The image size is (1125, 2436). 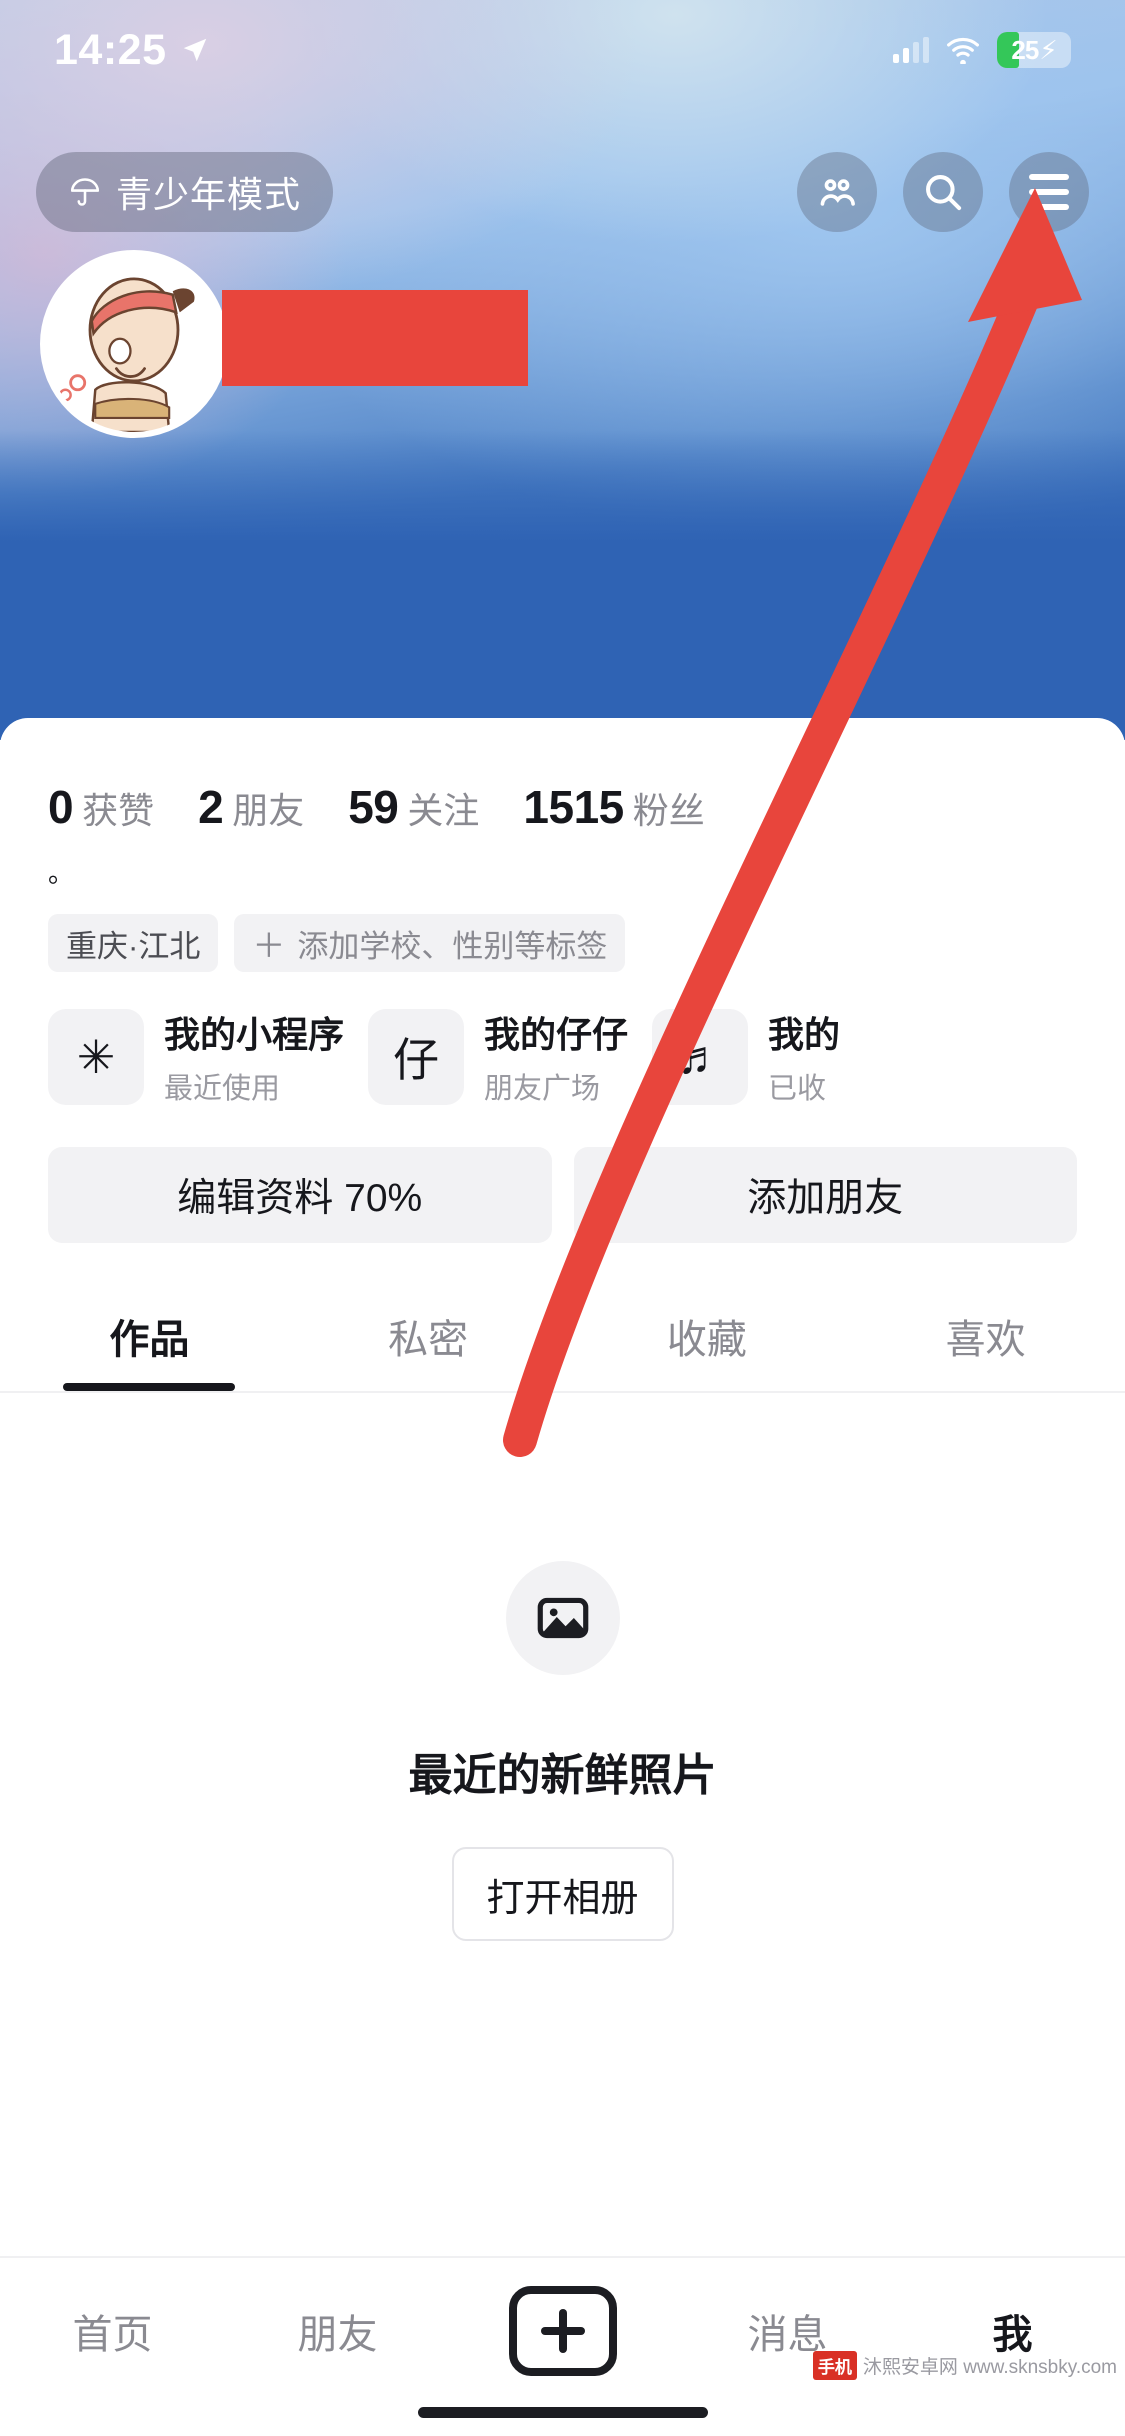 What do you see at coordinates (110, 49) in the screenshot?
I see `status-time: 14:25` at bounding box center [110, 49].